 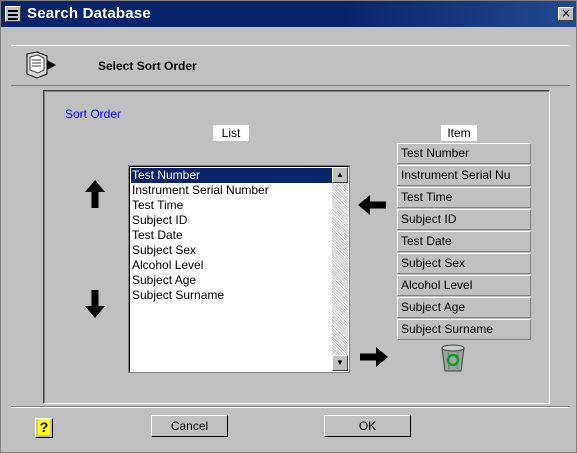 What do you see at coordinates (233, 250) in the screenshot?
I see `list-item-subject-sex: Subject Sex` at bounding box center [233, 250].